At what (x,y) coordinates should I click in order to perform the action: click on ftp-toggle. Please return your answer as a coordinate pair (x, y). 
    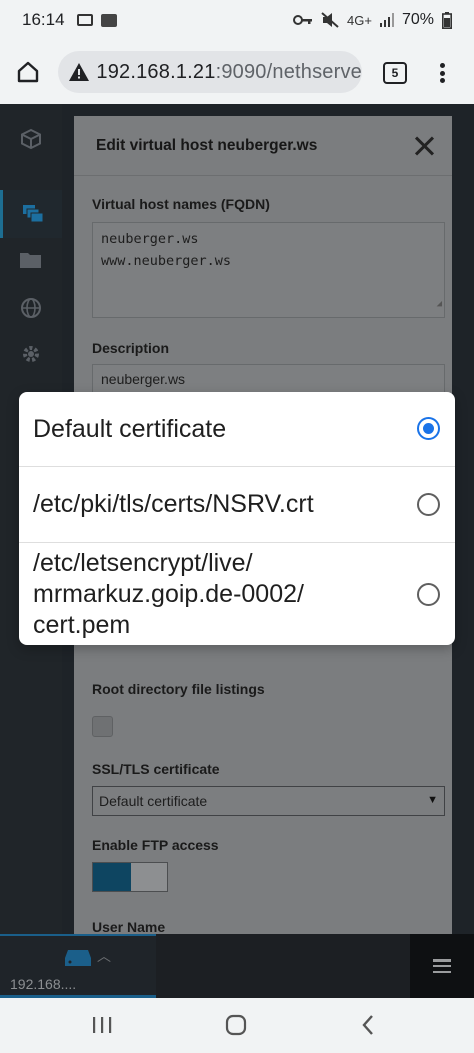
    Looking at the image, I should click on (130, 877).